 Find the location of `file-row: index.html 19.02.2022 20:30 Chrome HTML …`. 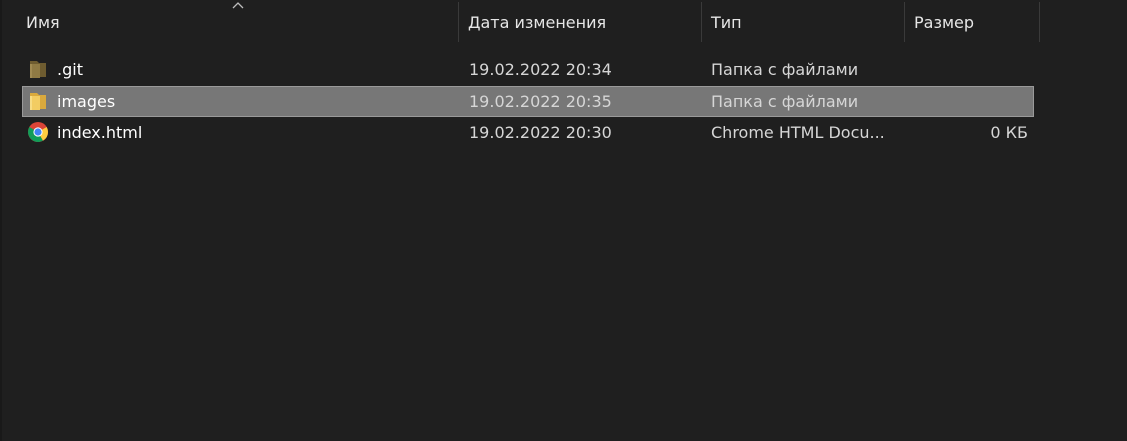

file-row: index.html 19.02.2022 20:30 Chrome HTML … is located at coordinates (528, 132).